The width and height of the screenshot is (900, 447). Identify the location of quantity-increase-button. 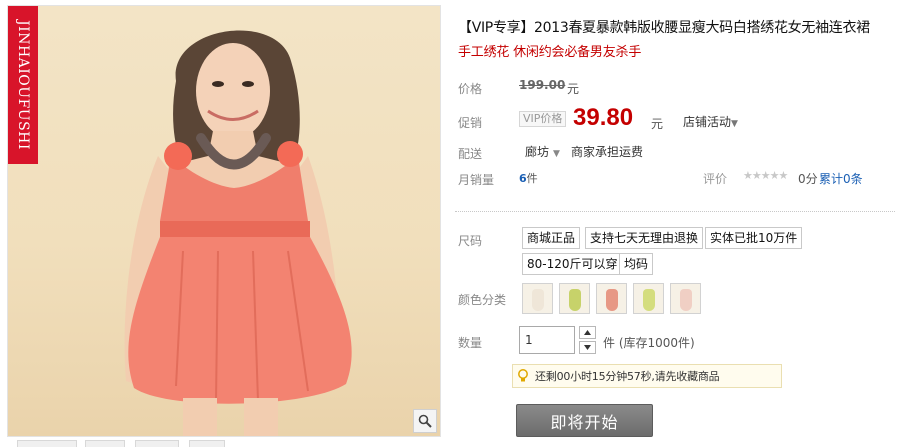
(587, 332).